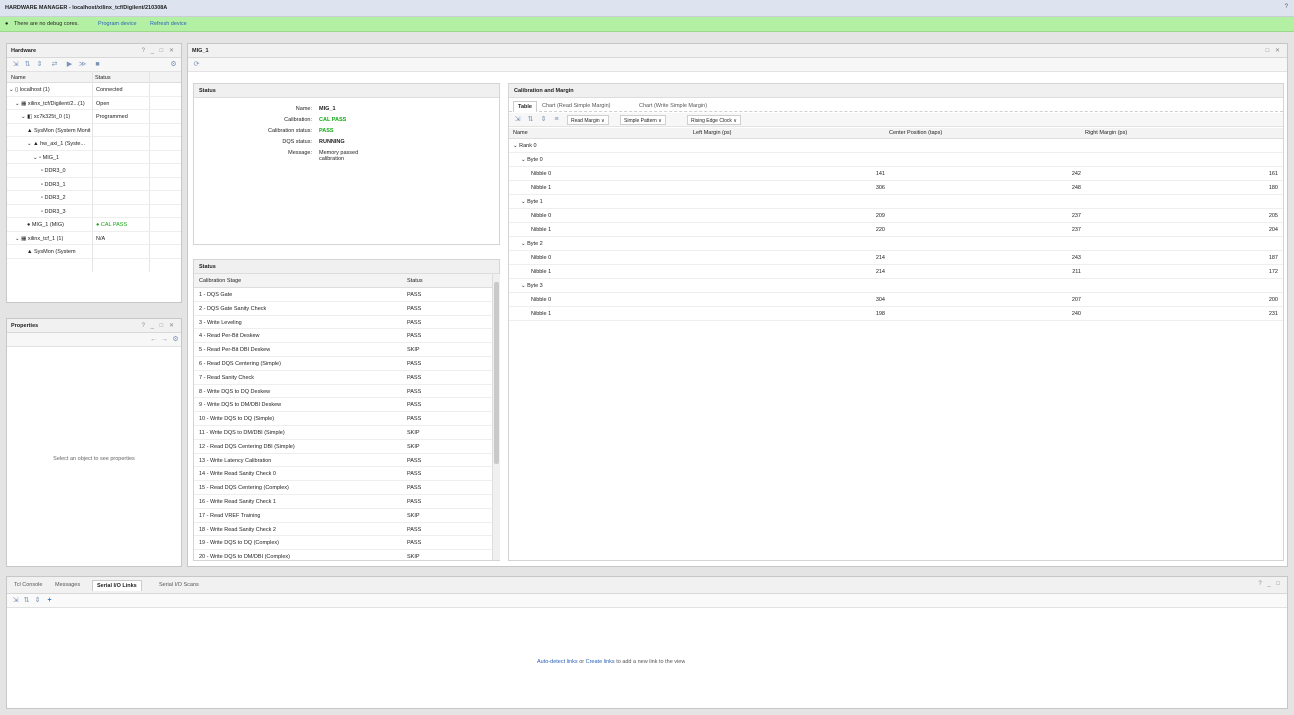 This screenshot has width=1294, height=715. I want to click on stage-row: 15 - Read DQS Centering (Complex) PASS, so click(343, 488).